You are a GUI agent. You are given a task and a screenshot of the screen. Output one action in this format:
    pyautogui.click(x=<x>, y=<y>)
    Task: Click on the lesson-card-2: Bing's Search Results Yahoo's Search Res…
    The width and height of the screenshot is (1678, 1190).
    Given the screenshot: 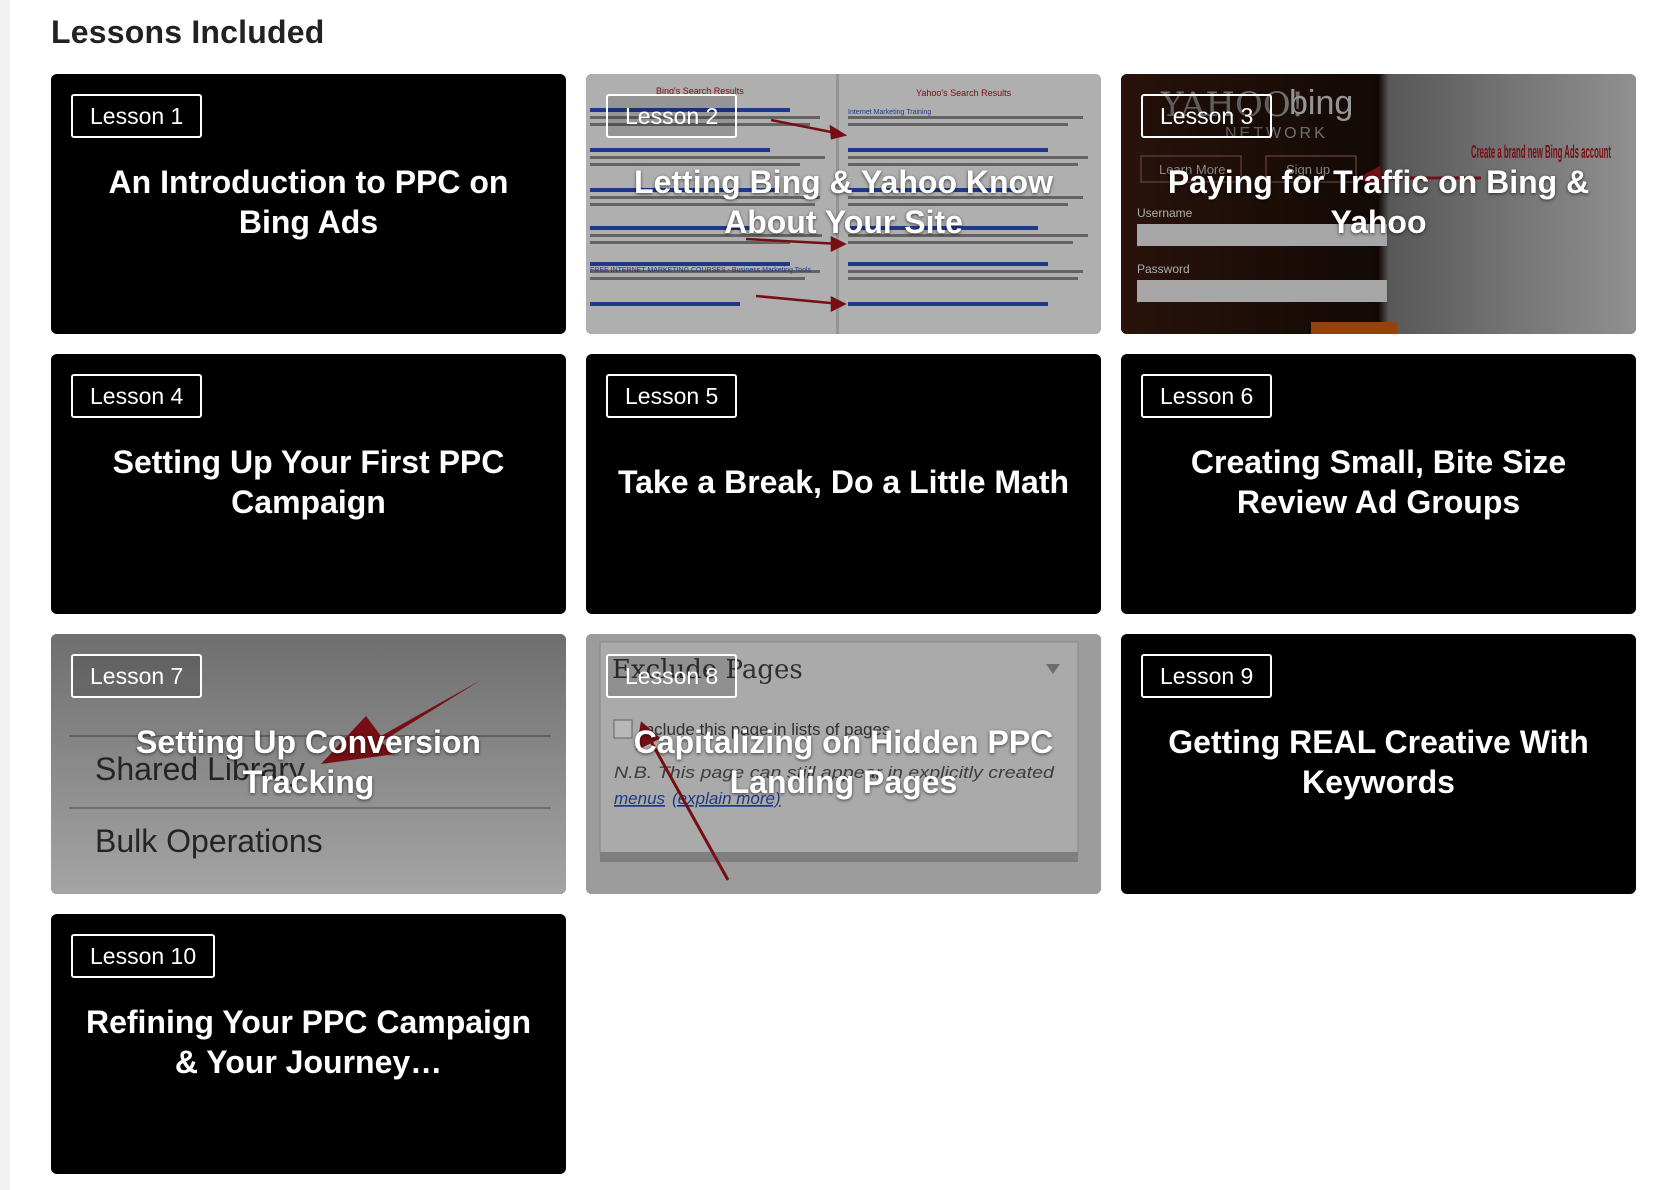 What is the action you would take?
    pyautogui.click(x=843, y=204)
    